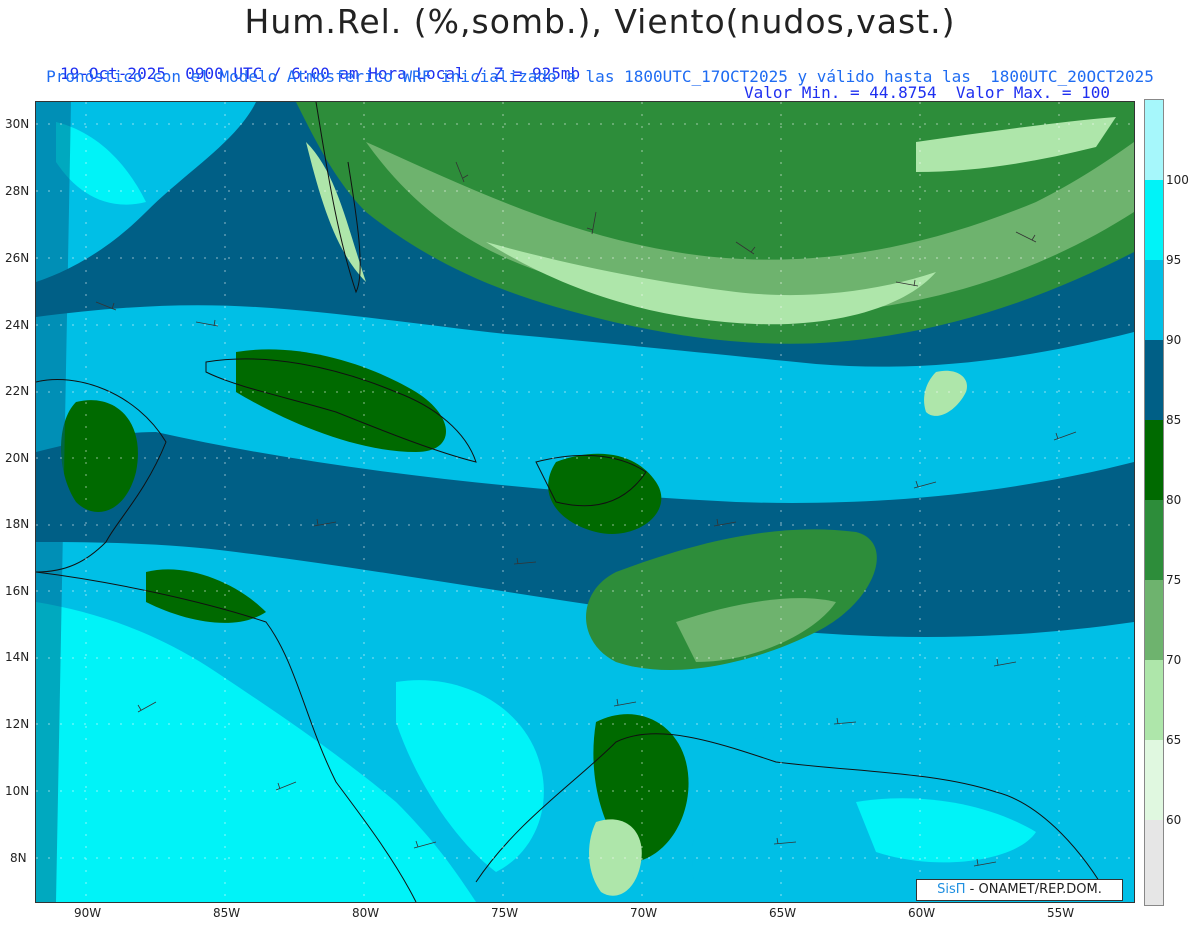 The image size is (1200, 927). I want to click on colorbar-label-80: 80, so click(1174, 500).